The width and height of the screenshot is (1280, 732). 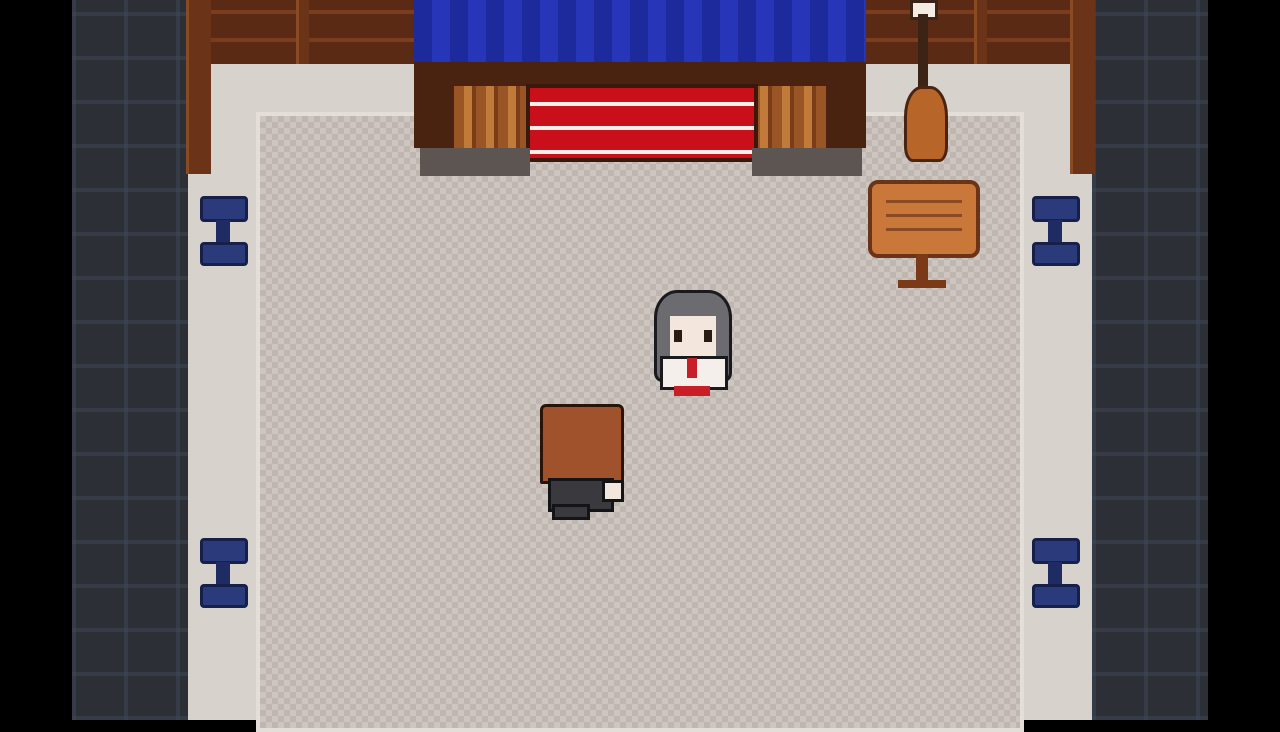 What do you see at coordinates (571, 512) in the screenshot?
I see `player-legs` at bounding box center [571, 512].